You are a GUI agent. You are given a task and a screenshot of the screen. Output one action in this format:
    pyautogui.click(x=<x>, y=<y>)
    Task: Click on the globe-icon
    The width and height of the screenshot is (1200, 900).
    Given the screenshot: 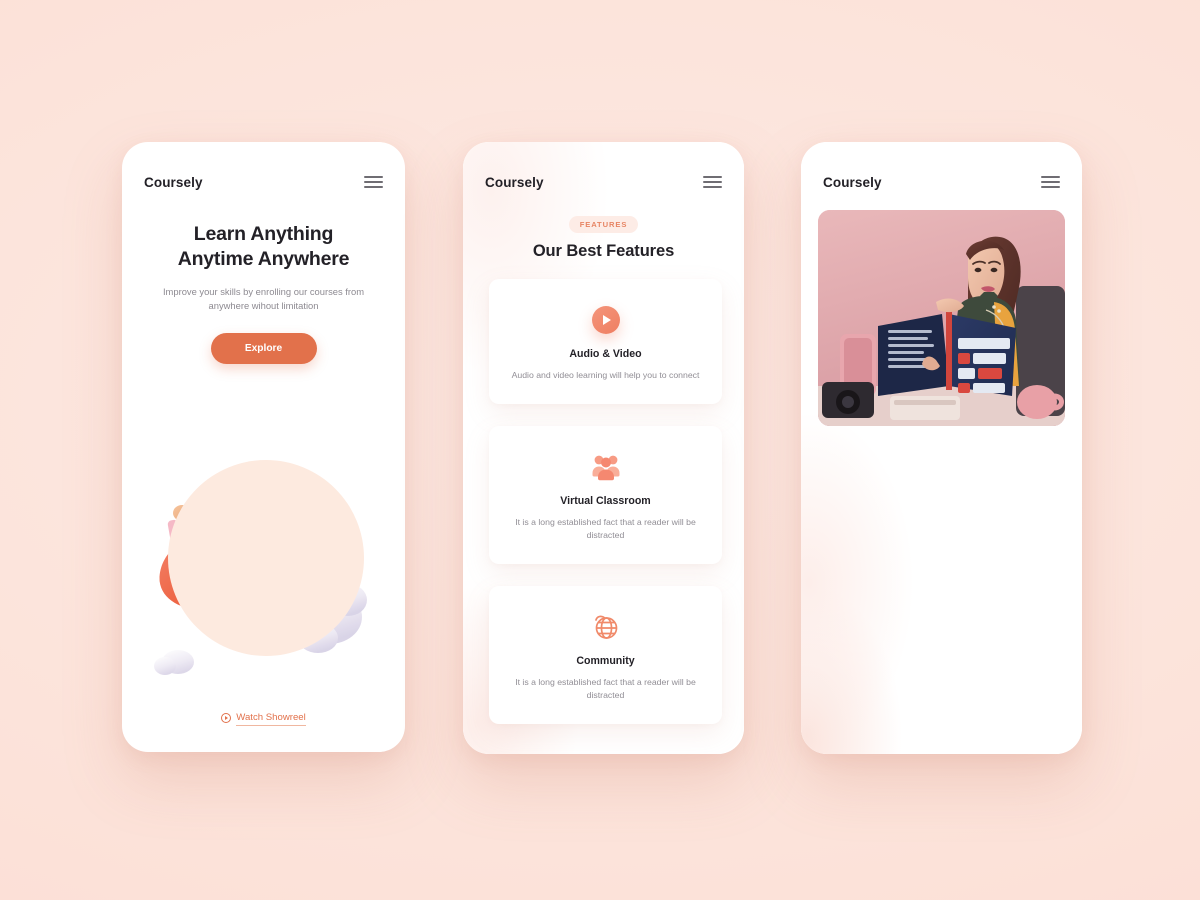 What is the action you would take?
    pyautogui.click(x=605, y=627)
    